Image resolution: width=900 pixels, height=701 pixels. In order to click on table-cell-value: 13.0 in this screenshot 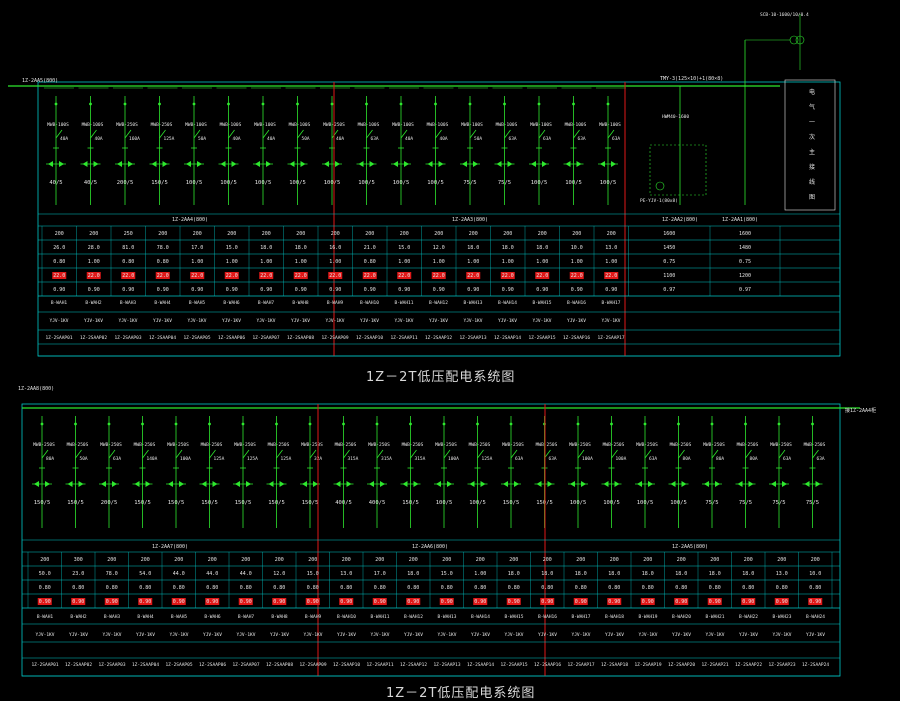, I will do `click(611, 248)`.